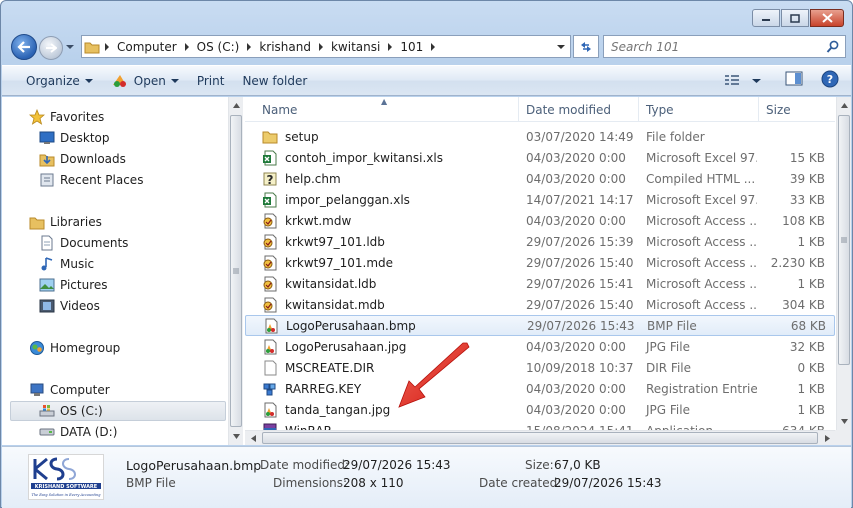 The height and width of the screenshot is (508, 853). Describe the element at coordinates (830, 80) in the screenshot. I see `help-button: ?` at that location.